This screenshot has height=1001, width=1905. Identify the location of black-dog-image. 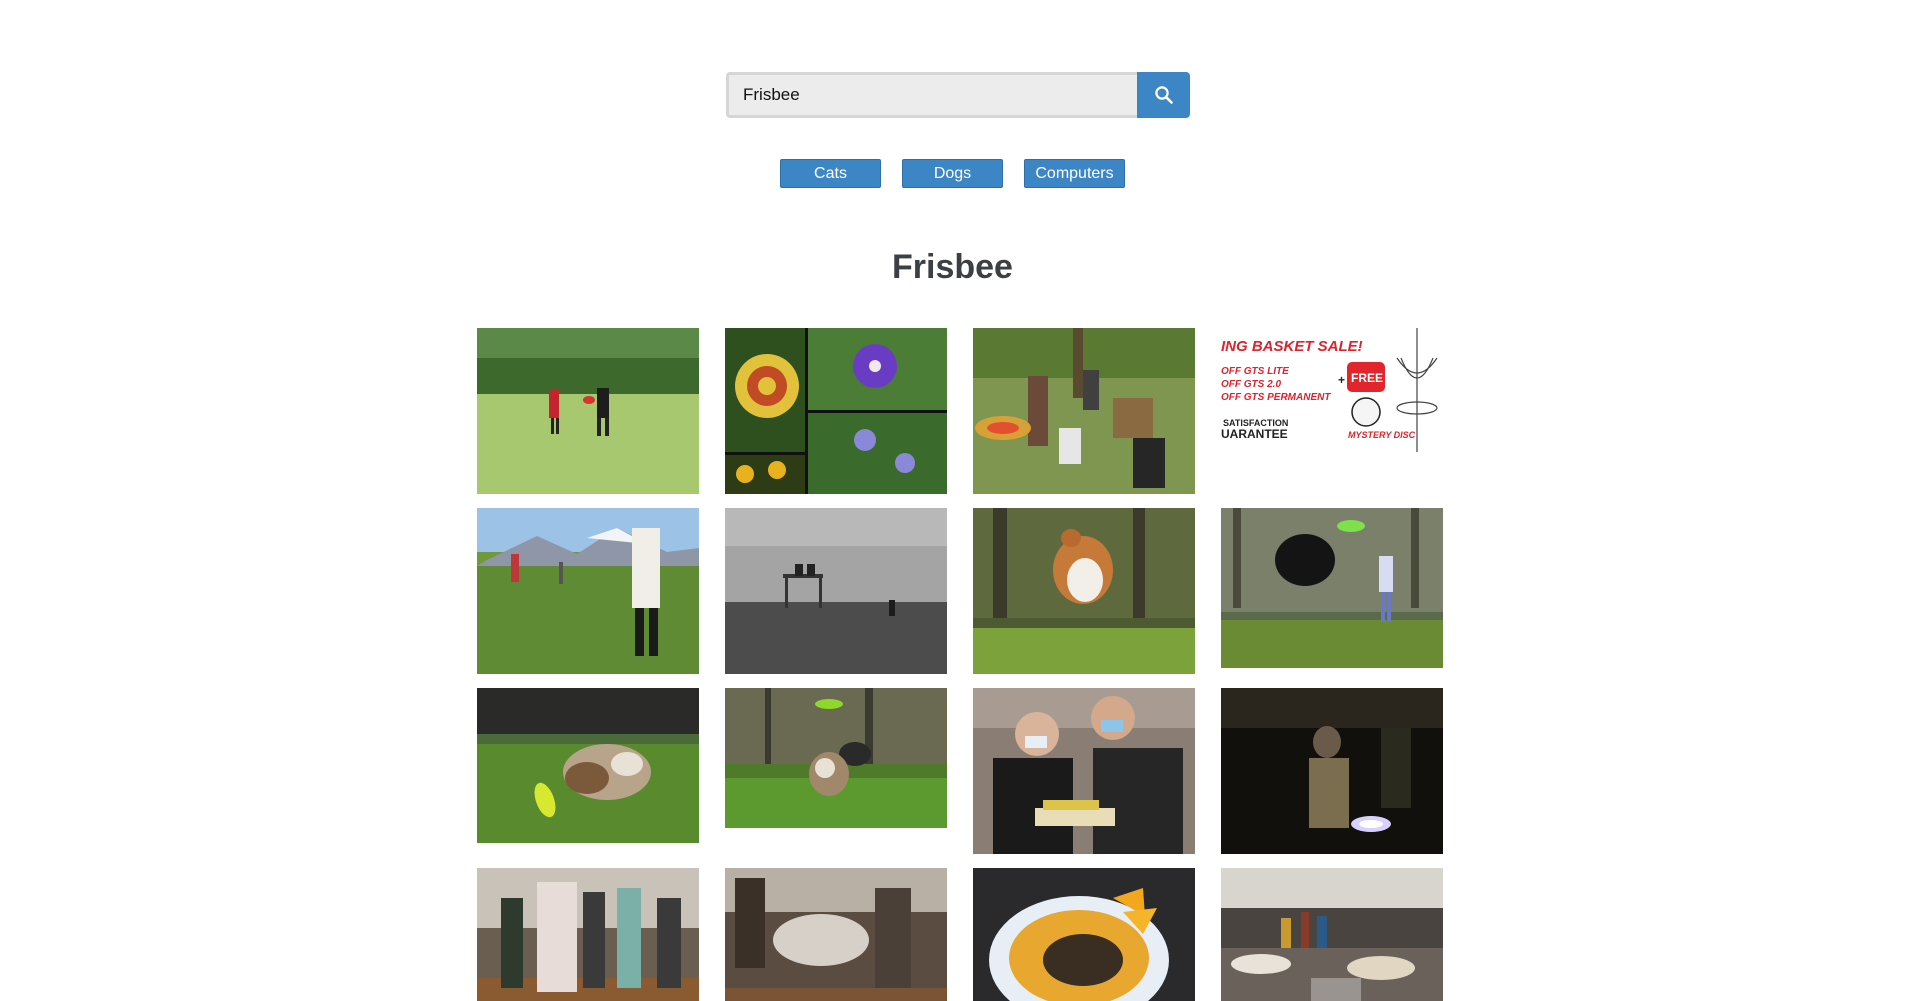
(1332, 588).